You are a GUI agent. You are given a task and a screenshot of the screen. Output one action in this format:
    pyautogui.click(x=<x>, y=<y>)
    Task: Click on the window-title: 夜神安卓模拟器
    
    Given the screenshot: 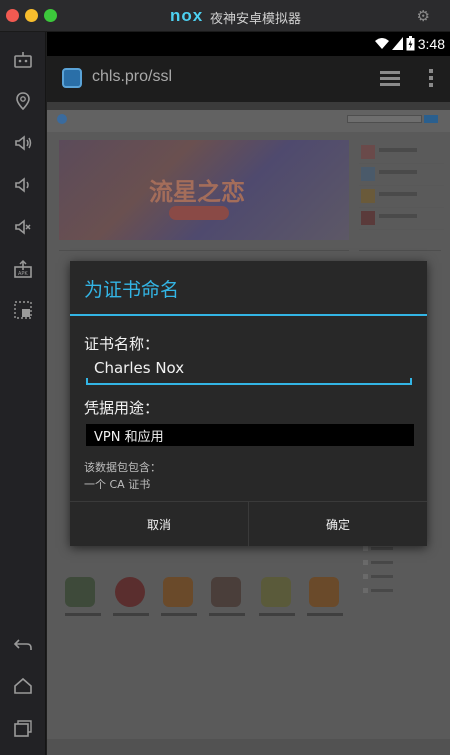 What is the action you would take?
    pyautogui.click(x=256, y=19)
    